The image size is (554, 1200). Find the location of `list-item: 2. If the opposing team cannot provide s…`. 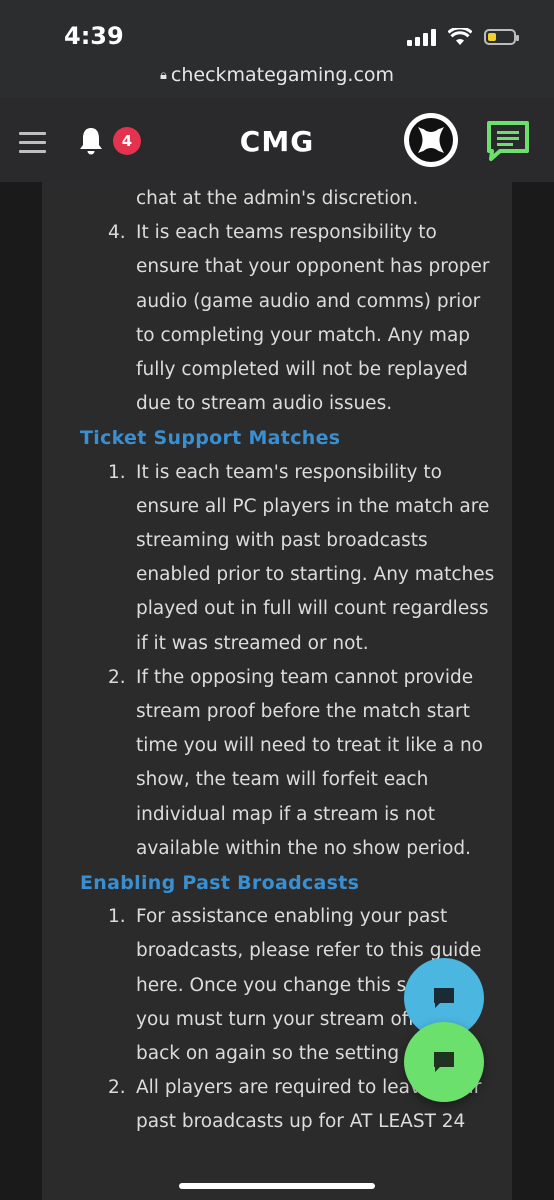

list-item: 2. If the opposing team cannot provide s… is located at coordinates (290, 763).